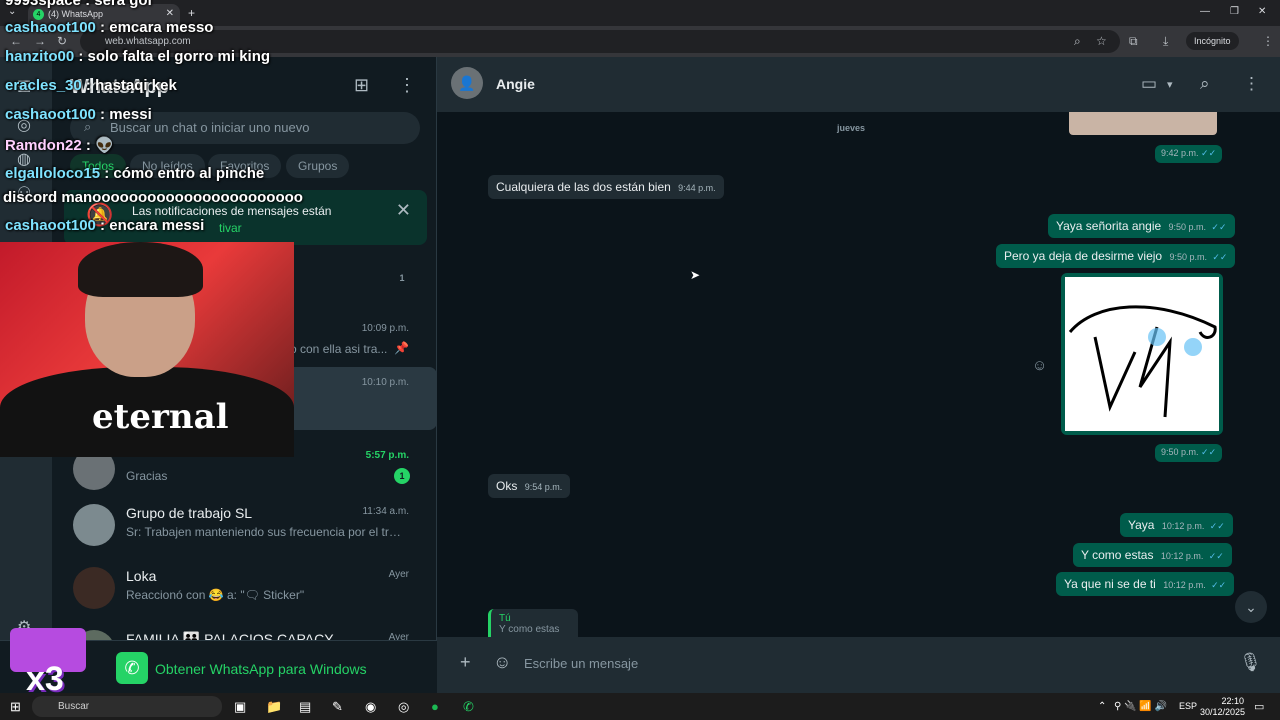 This screenshot has height=720, width=1280. Describe the element at coordinates (695, 275) in the screenshot. I see `mouse-cursor-icon: ➤` at that location.